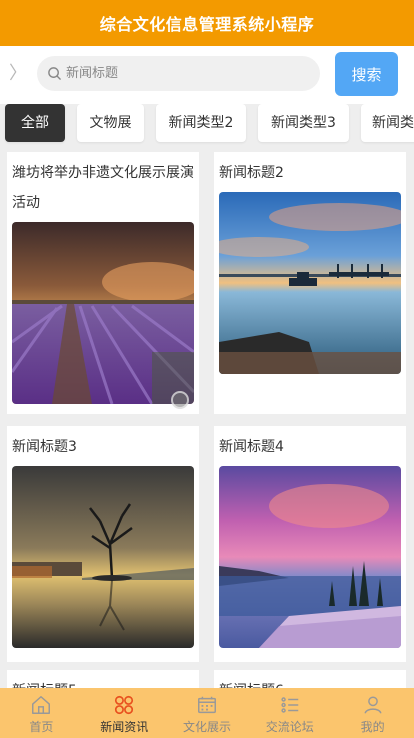 This screenshot has width=414, height=738. What do you see at coordinates (44, 447) in the screenshot?
I see `news-card-title: 新闻标题3` at bounding box center [44, 447].